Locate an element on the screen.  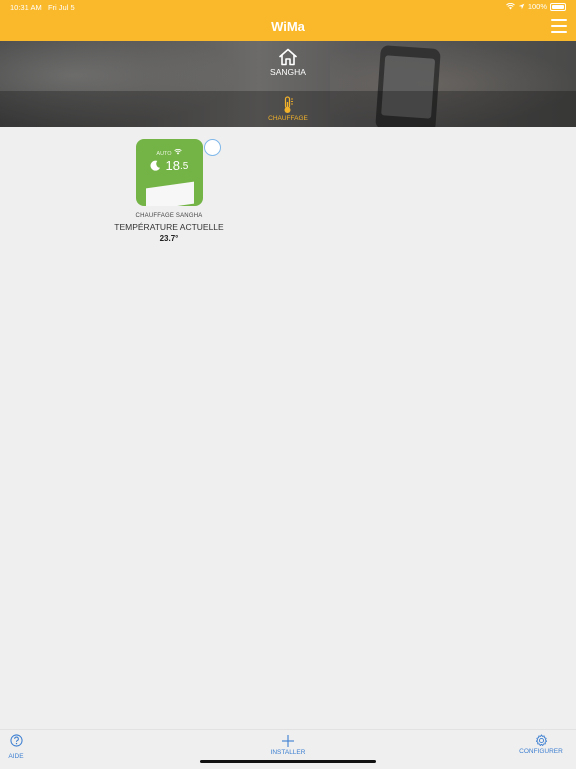
tile-mode: AUTO is located at coordinates (169, 152).